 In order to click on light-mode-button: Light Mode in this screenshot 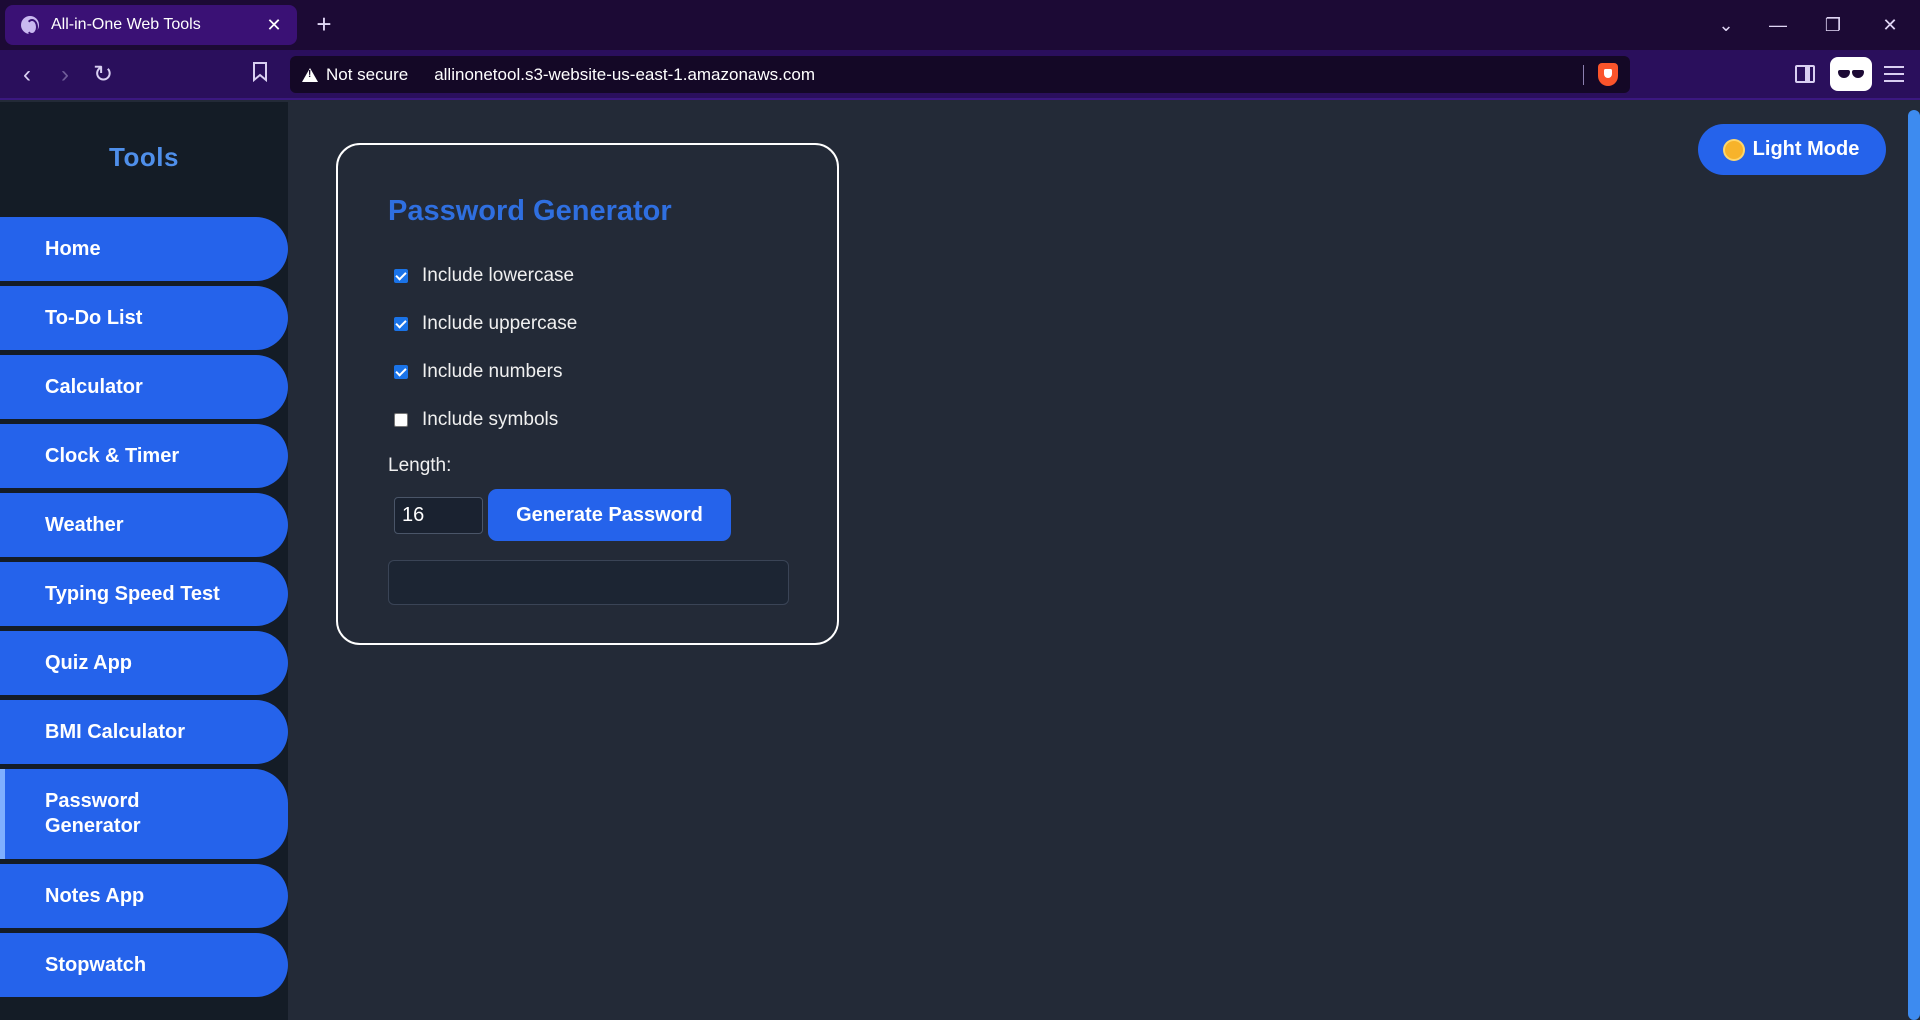, I will do `click(1792, 149)`.